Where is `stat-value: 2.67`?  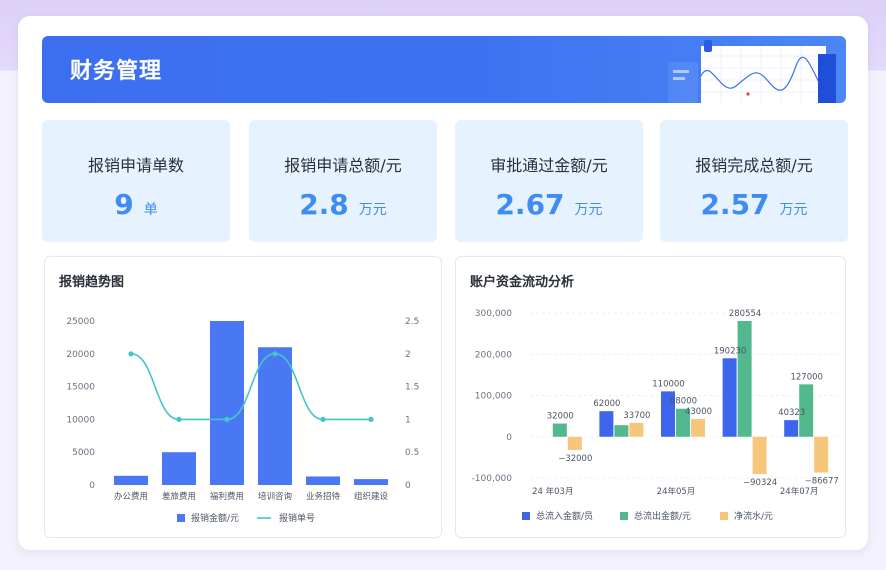 stat-value: 2.67 is located at coordinates (530, 204).